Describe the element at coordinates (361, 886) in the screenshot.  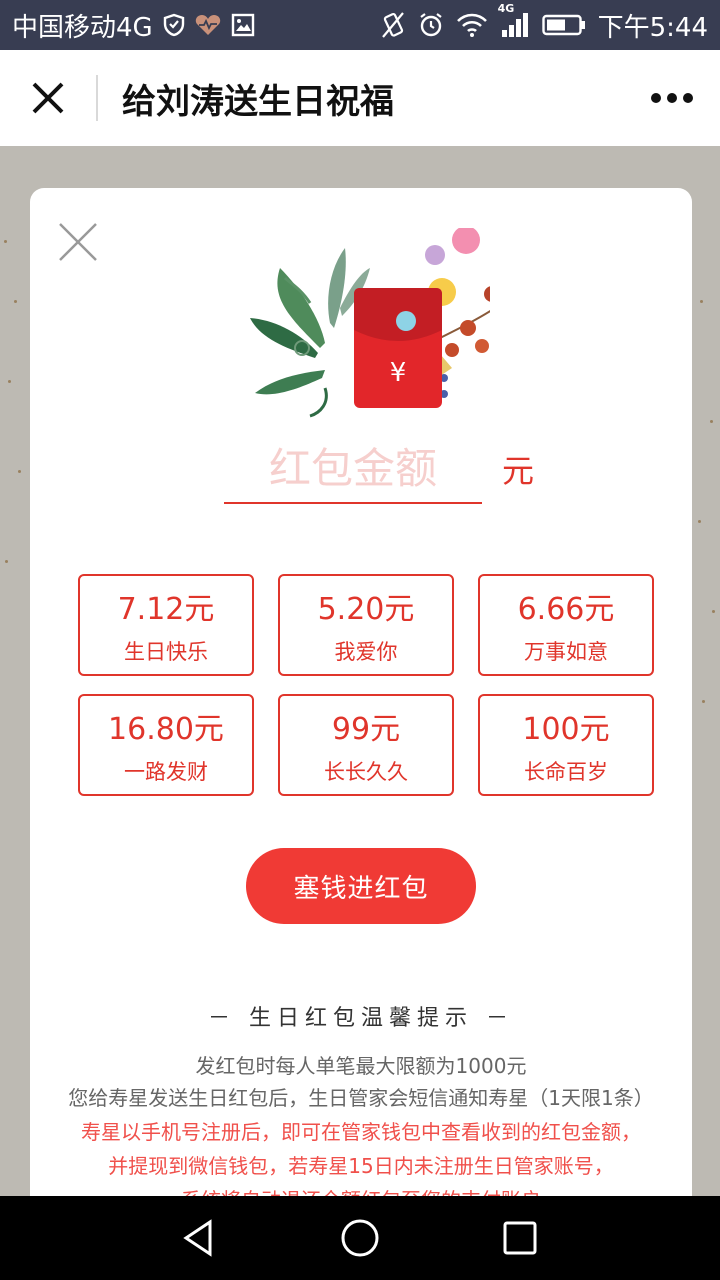
I see `stuff-money-button: 塞钱进红包` at that location.